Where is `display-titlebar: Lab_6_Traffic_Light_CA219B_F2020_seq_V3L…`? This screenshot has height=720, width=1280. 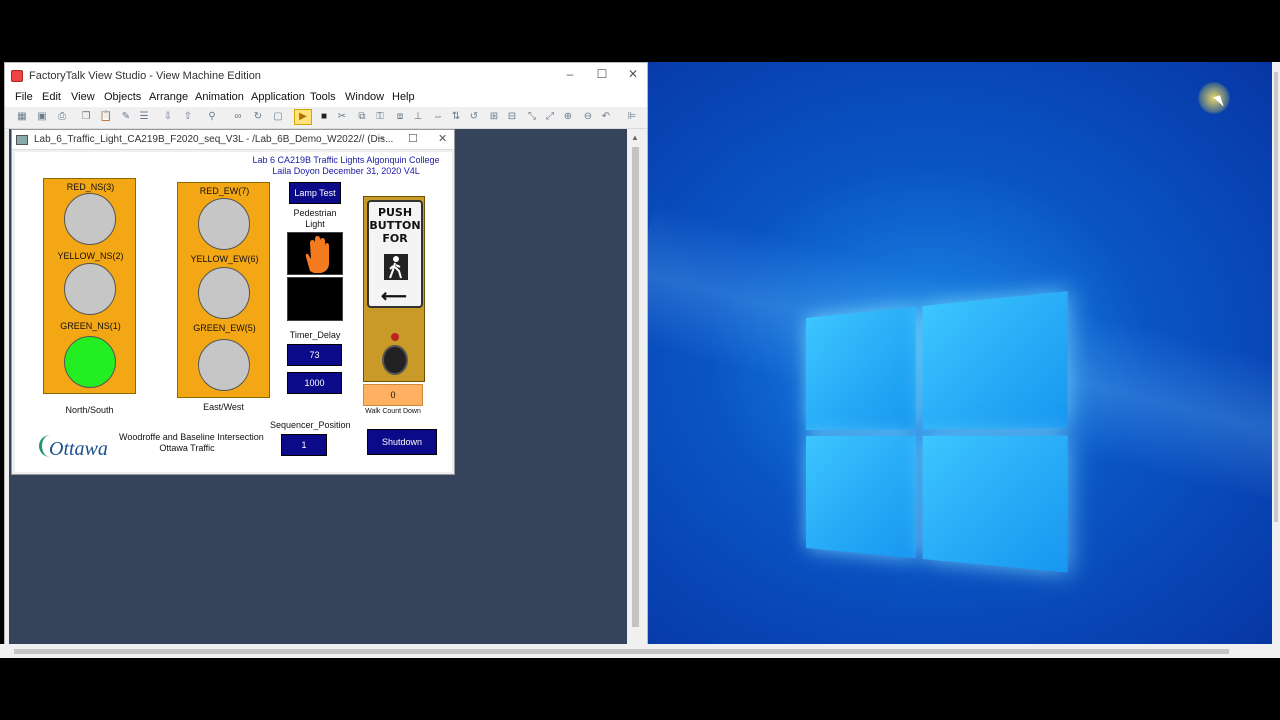 display-titlebar: Lab_6_Traffic_Light_CA219B_F2020_seq_V3L… is located at coordinates (233, 140).